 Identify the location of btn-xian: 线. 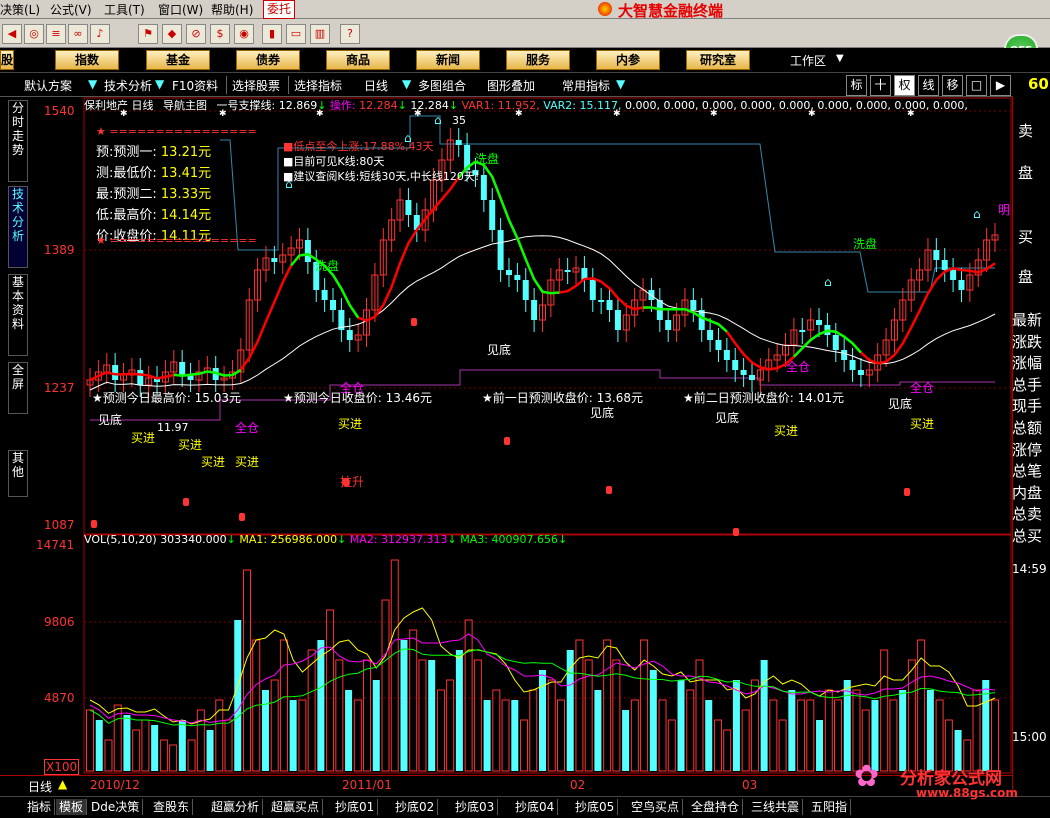
(928, 85).